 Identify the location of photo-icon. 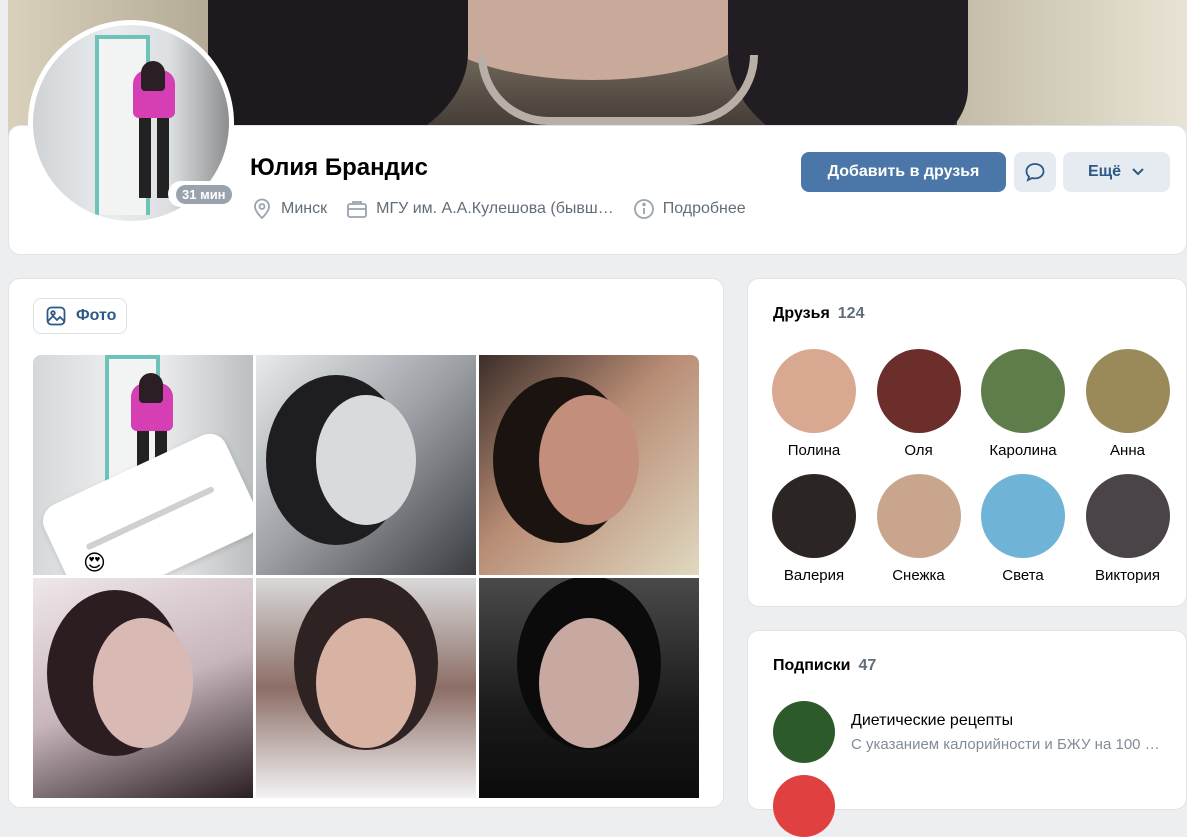
(56, 316).